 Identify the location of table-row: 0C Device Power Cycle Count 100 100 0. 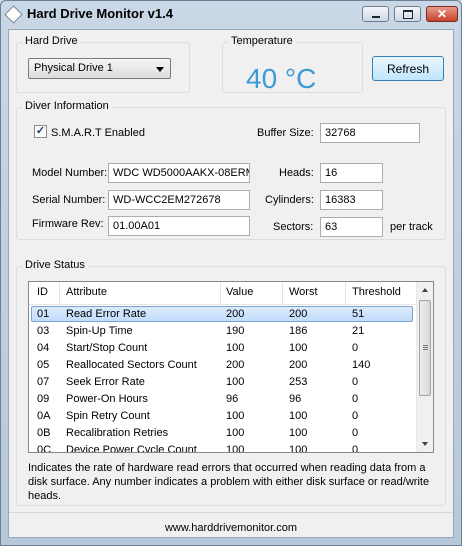
(222, 447).